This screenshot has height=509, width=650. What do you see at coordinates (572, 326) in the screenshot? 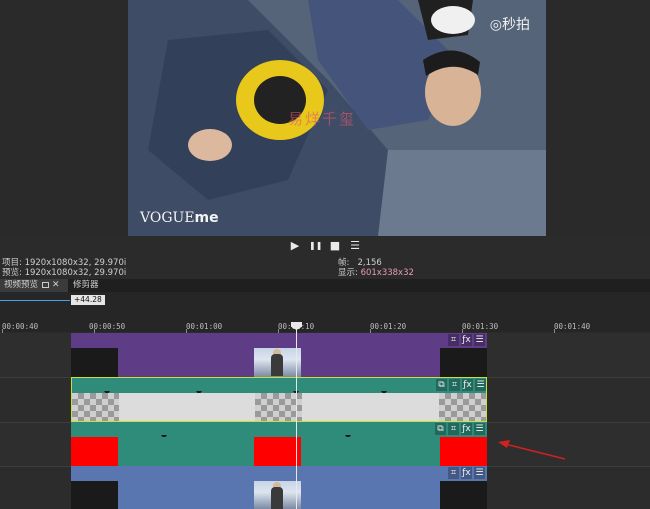
I see `ruler-label: 00:01:40` at bounding box center [572, 326].